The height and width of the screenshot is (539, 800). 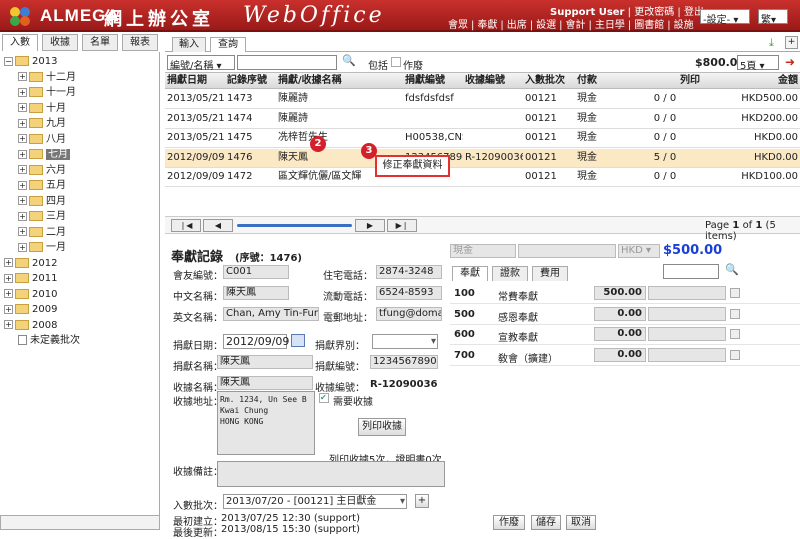 I want to click on tab-list: 名單, so click(x=100, y=42).